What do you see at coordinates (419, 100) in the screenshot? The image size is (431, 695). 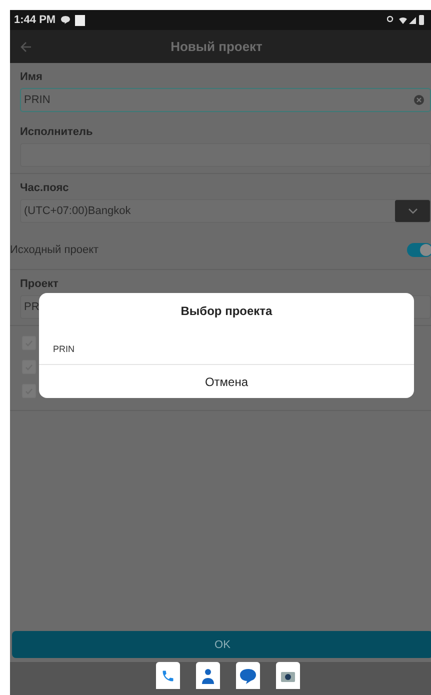 I see `clear-icon` at bounding box center [419, 100].